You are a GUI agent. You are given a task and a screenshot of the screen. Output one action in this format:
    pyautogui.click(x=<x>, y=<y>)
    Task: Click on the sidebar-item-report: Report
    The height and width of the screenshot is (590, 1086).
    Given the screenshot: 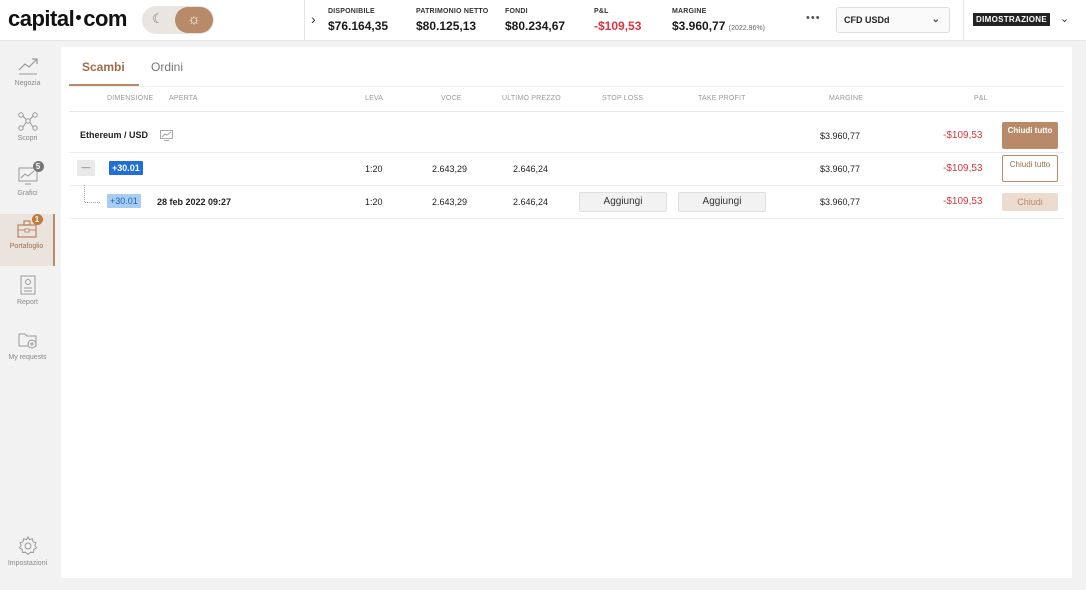 What is the action you would take?
    pyautogui.click(x=27, y=296)
    